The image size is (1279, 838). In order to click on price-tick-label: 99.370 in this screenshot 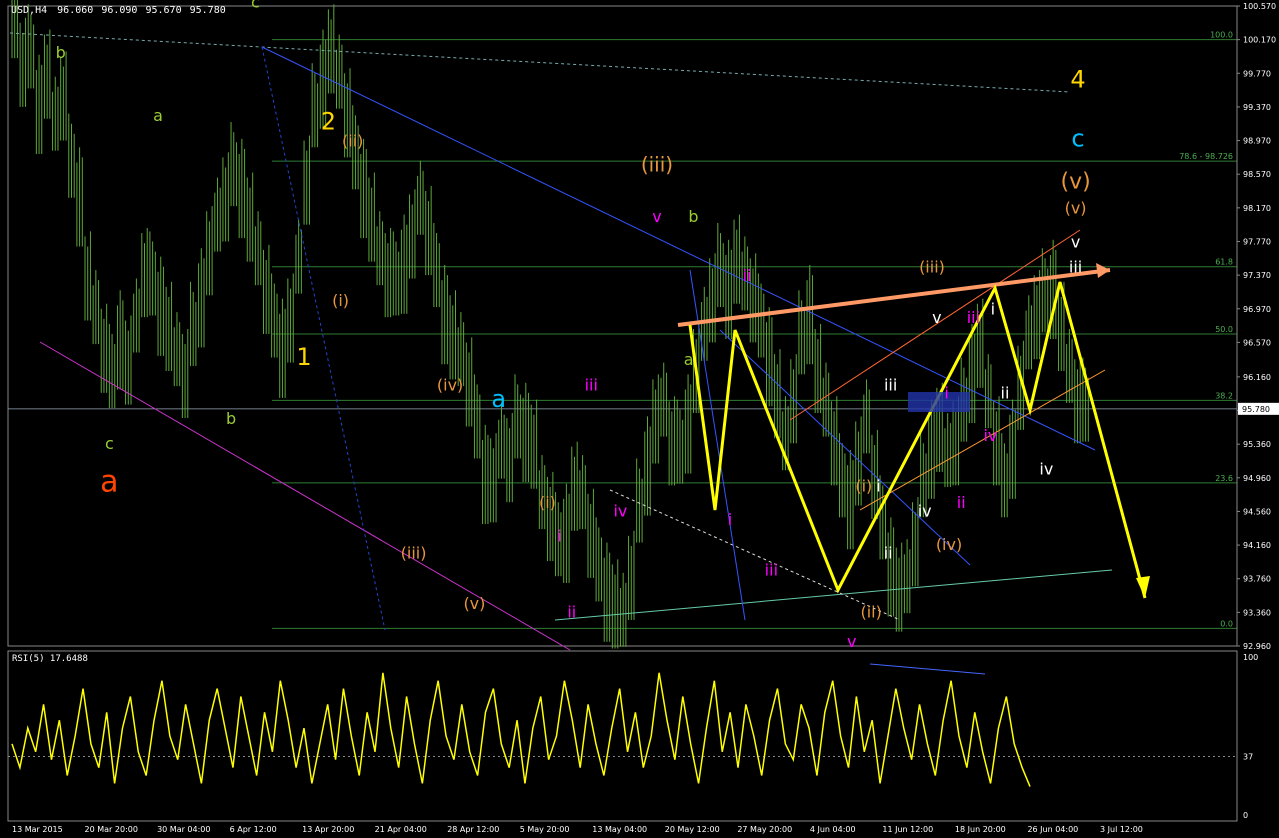, I will do `click(1257, 107)`.